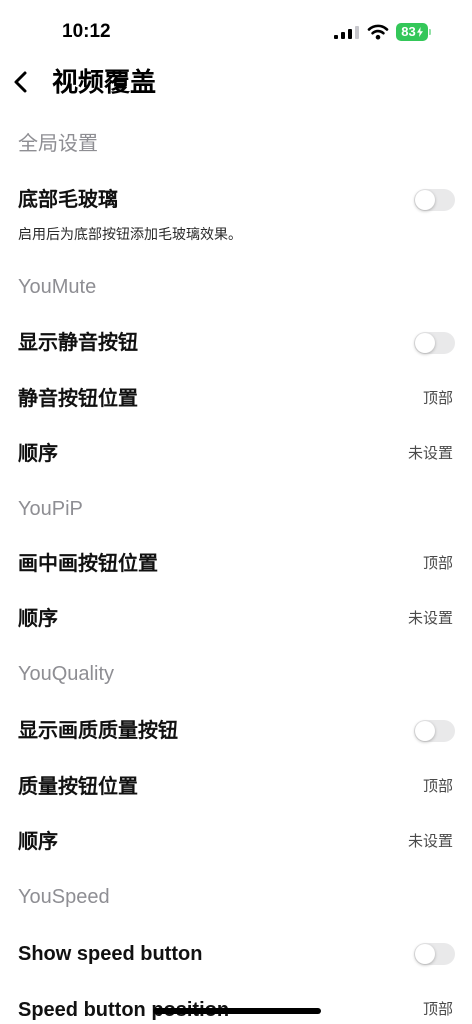 The width and height of the screenshot is (472, 1024). What do you see at coordinates (88, 564) in the screenshot?
I see `setting-label: 画中画按钮位置` at bounding box center [88, 564].